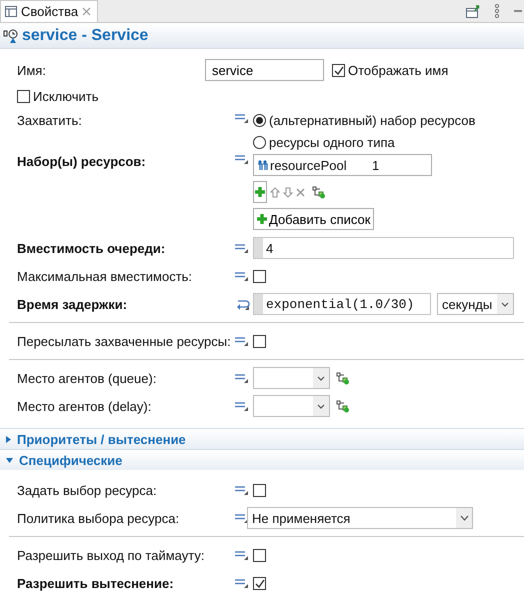  I want to click on add-button, so click(260, 192).